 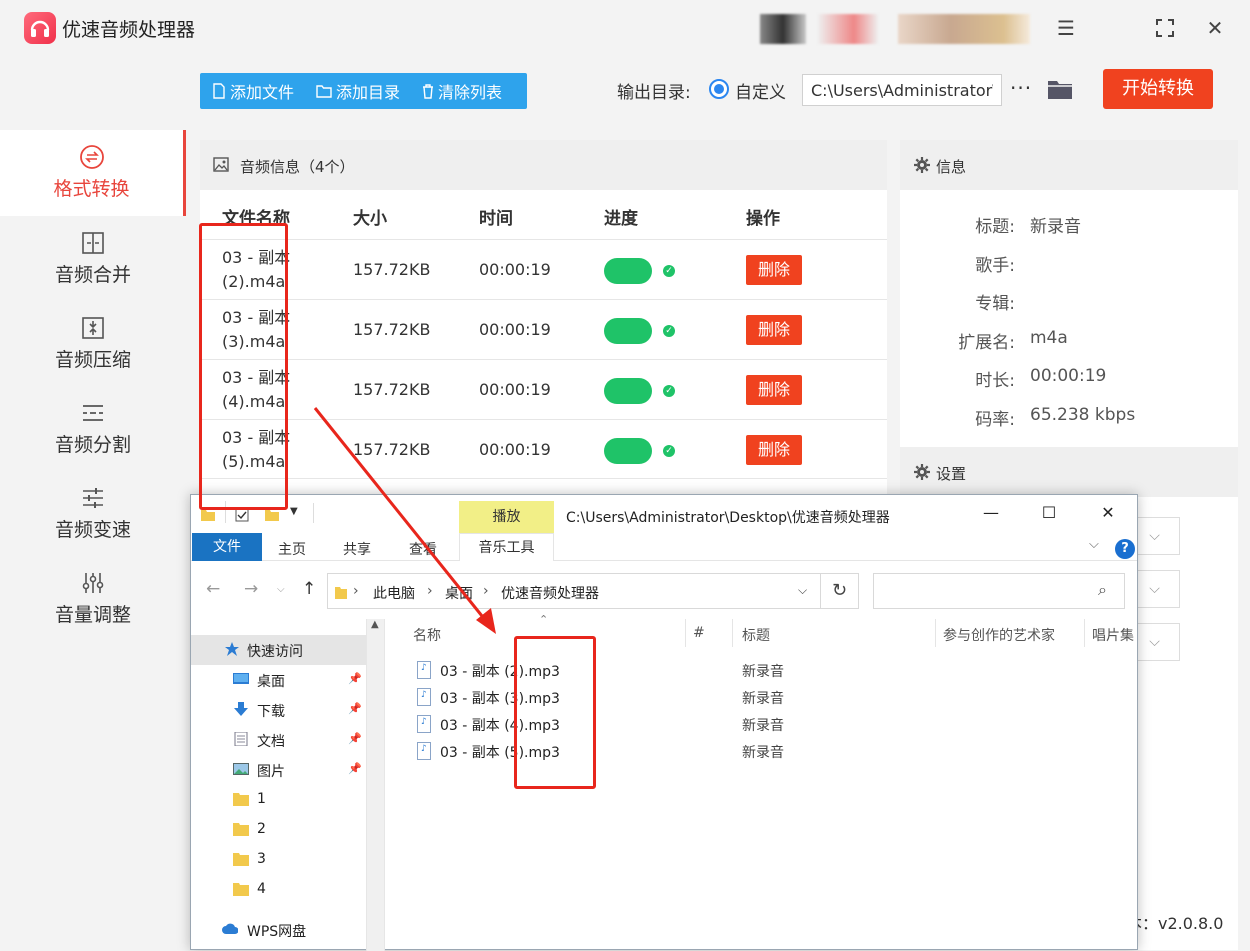 What do you see at coordinates (902, 90) in the screenshot?
I see `output-path-input` at bounding box center [902, 90].